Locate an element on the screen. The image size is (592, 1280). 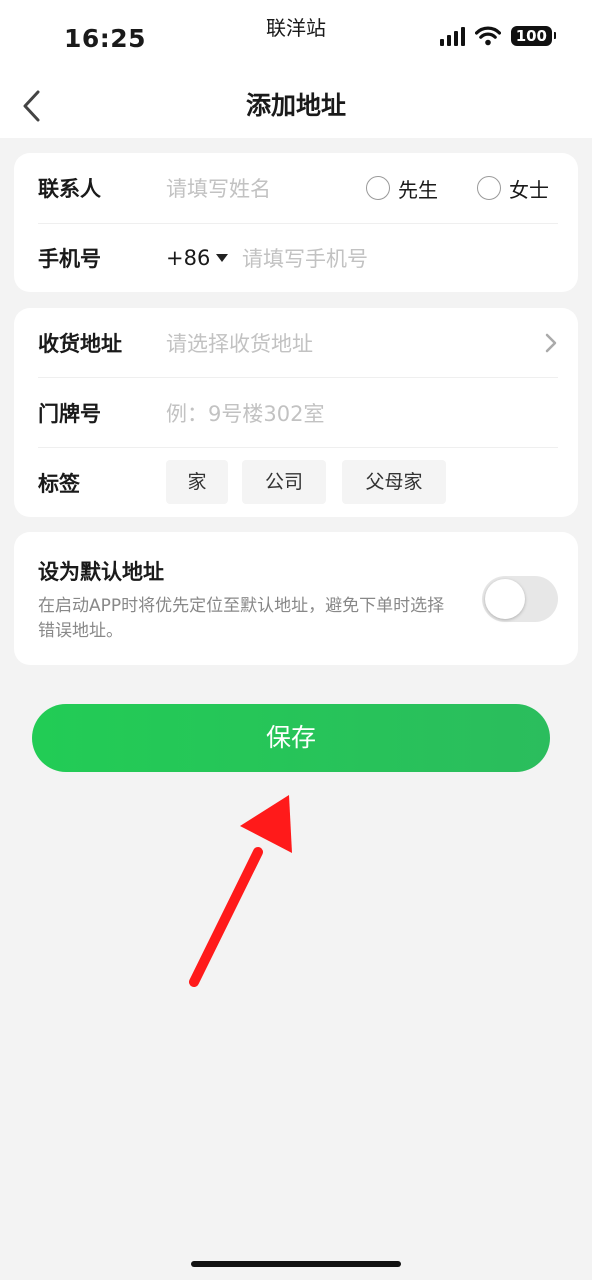
wifi-icon is located at coordinates (487, 36).